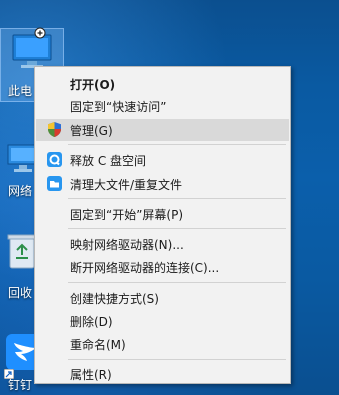 The width and height of the screenshot is (339, 395). I want to click on uac-shield-icon, so click(54, 129).